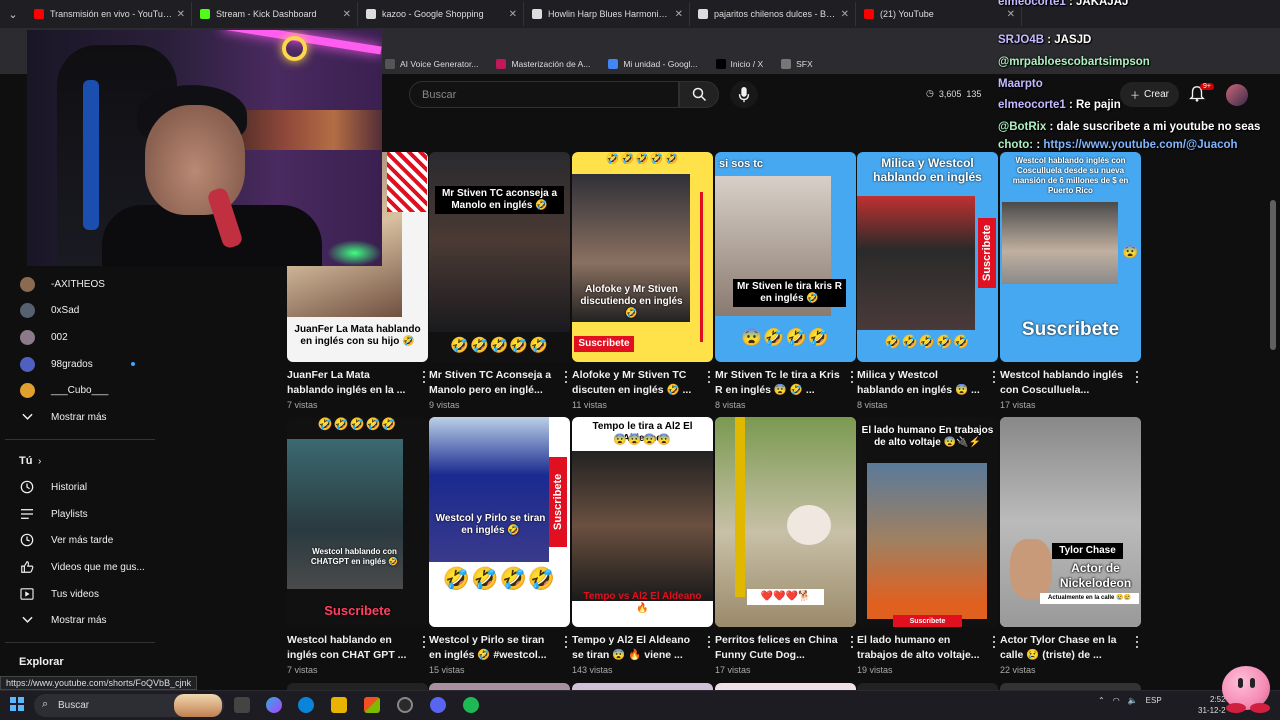 The height and width of the screenshot is (720, 1280). Describe the element at coordinates (604, 344) in the screenshot. I see `subscribe-sticker: Suscribete` at that location.